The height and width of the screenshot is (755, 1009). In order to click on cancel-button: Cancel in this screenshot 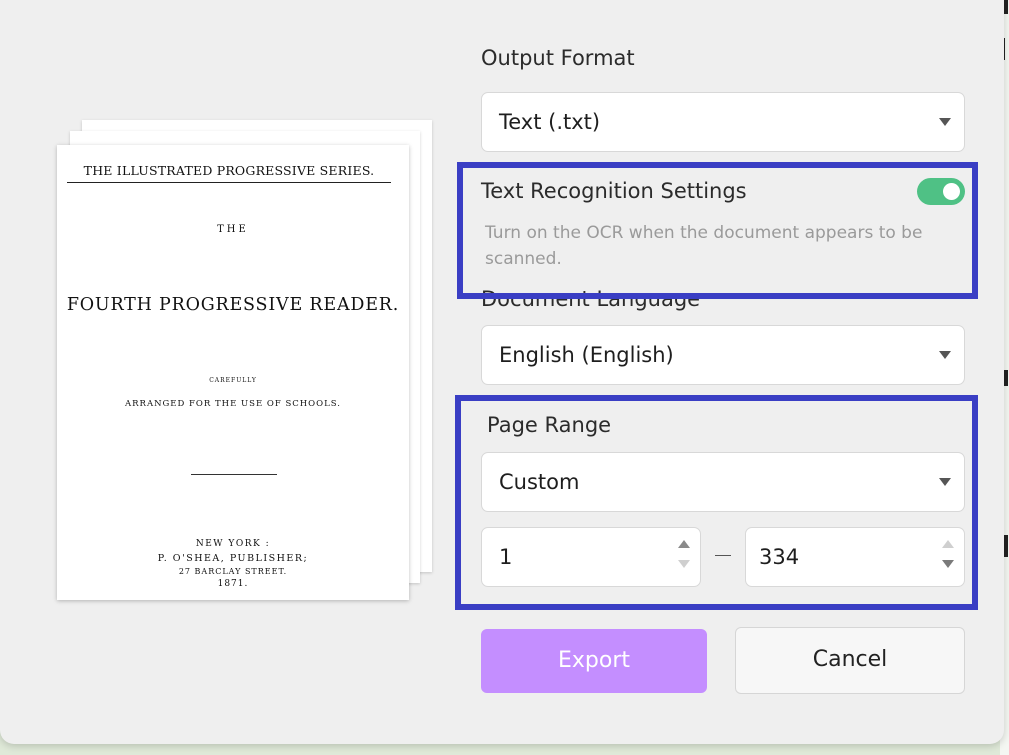, I will do `click(850, 660)`.